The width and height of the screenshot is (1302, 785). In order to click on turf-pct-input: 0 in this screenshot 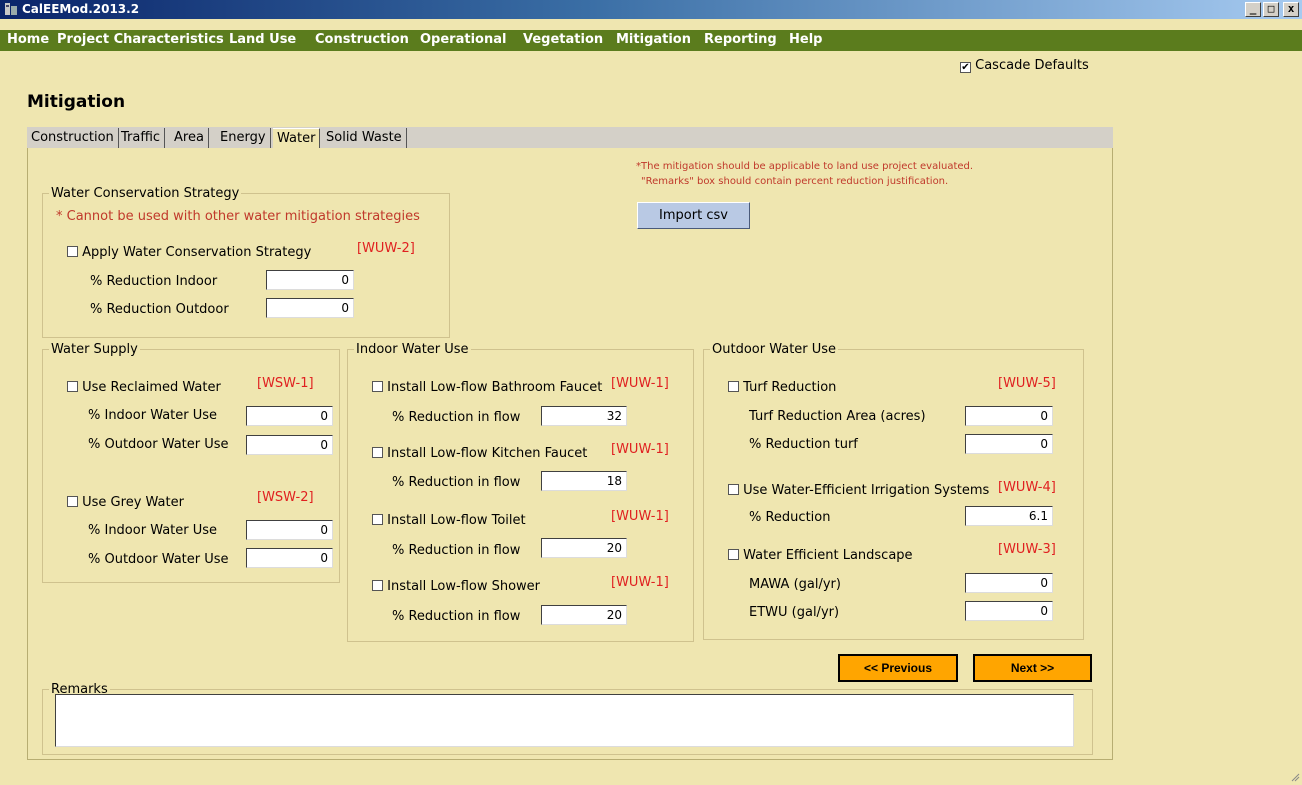, I will do `click(1009, 444)`.